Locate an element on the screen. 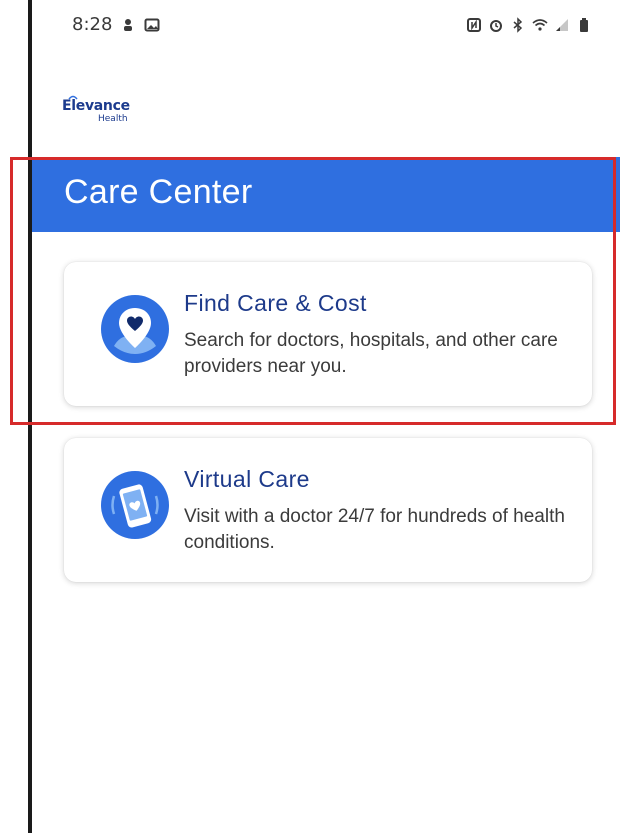 This screenshot has height=833, width=620. bluetooth-icon is located at coordinates (518, 25).